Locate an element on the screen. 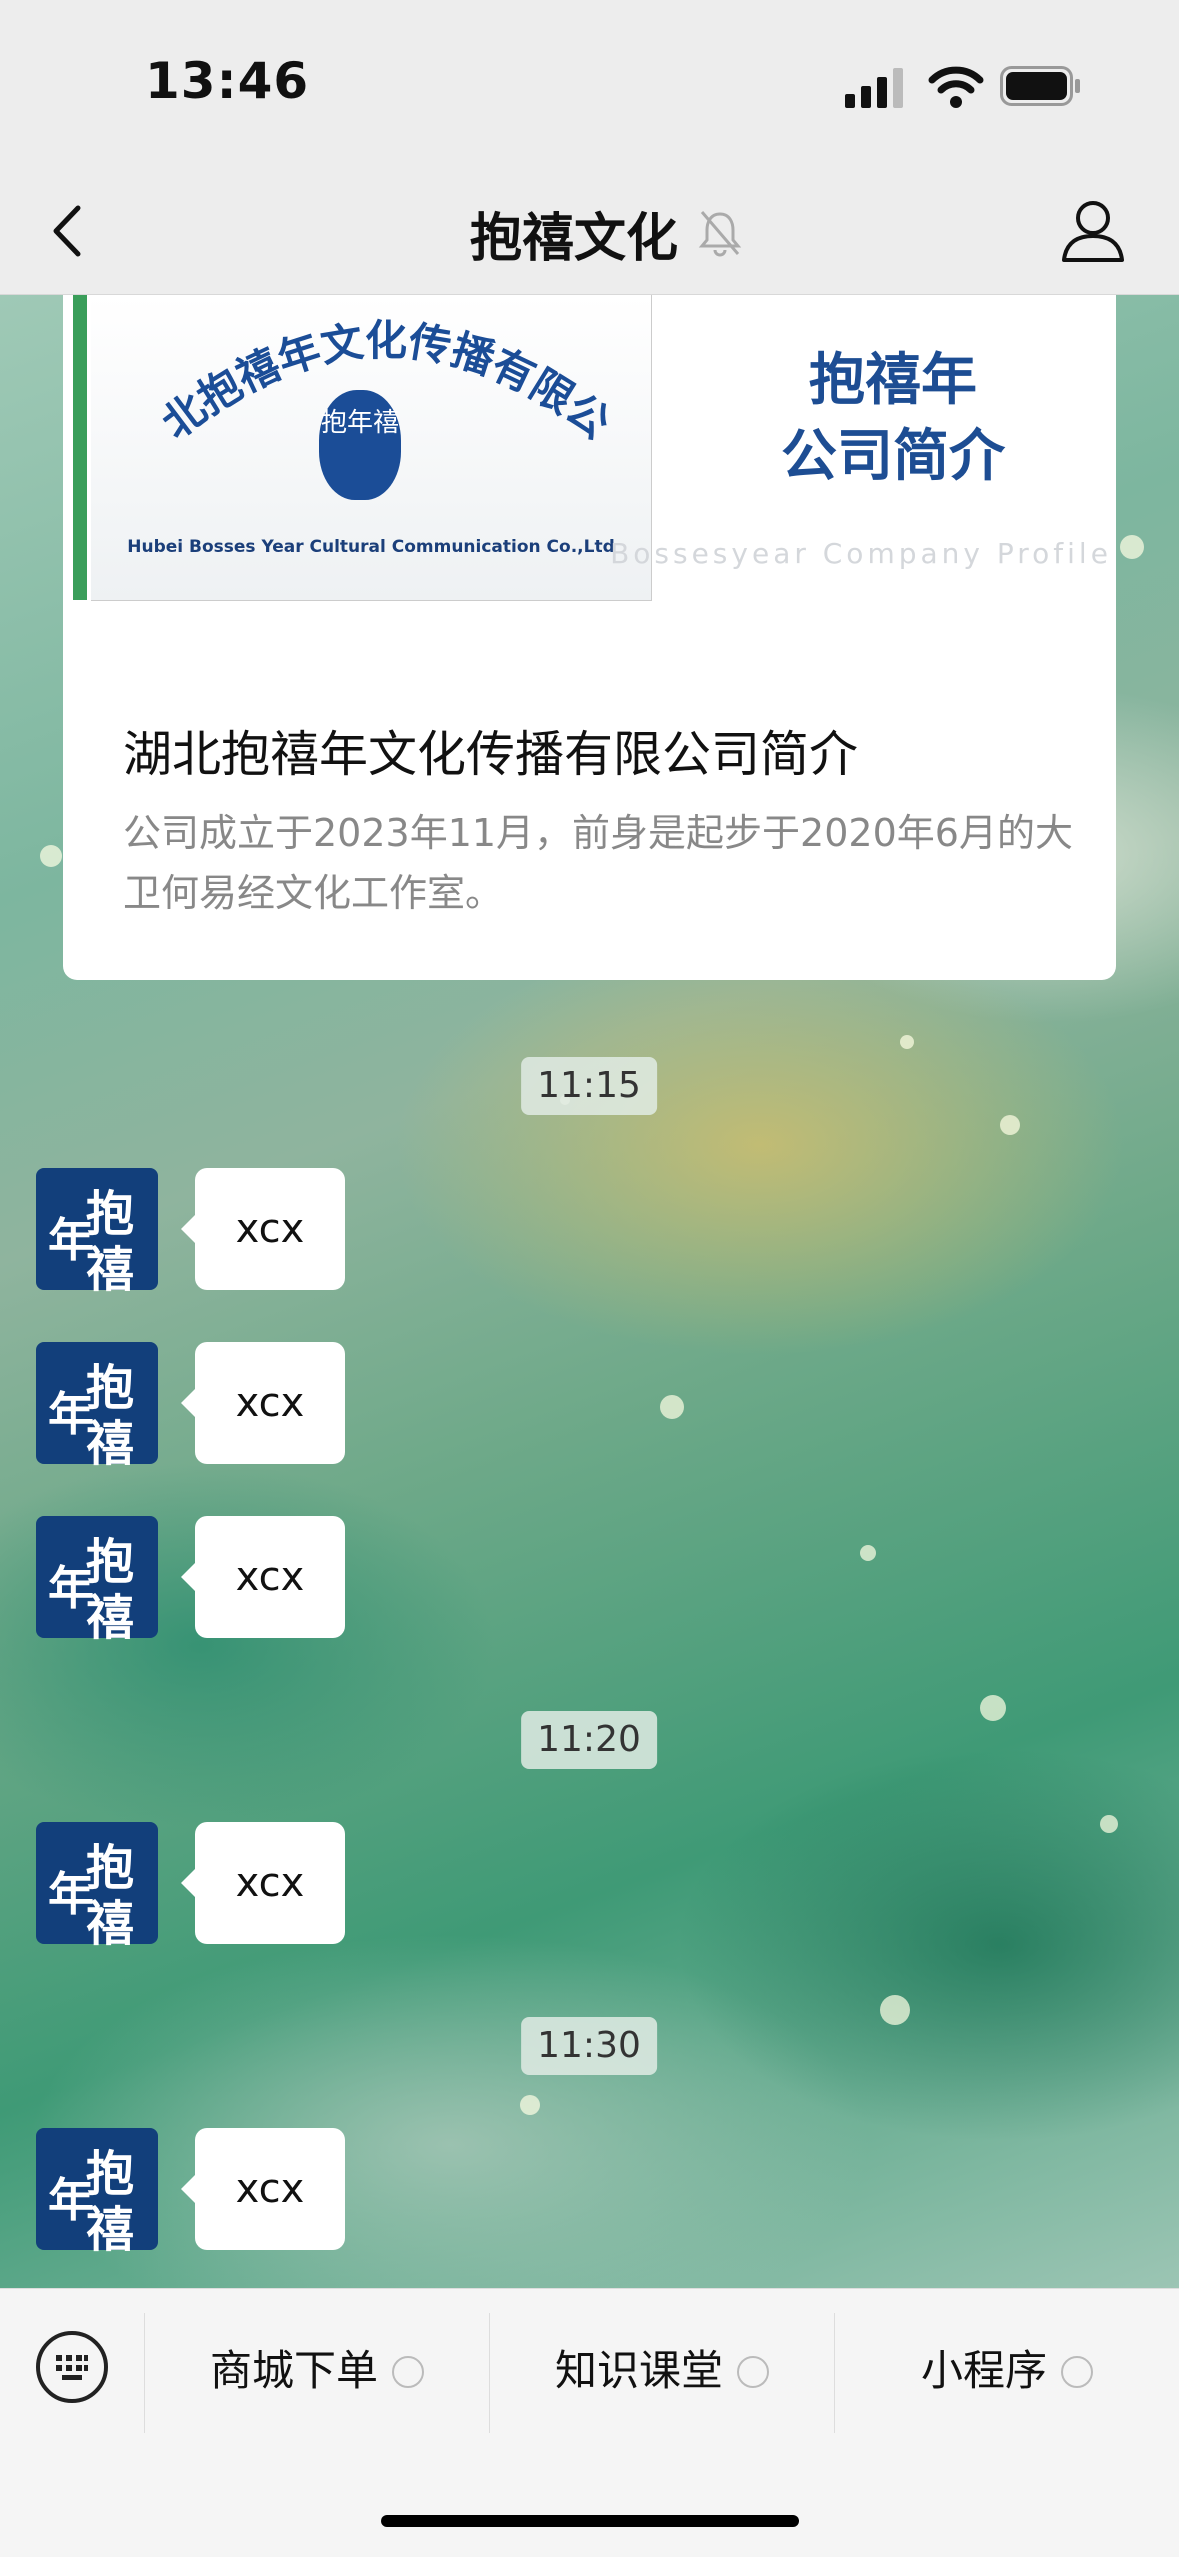  menu-item-mini-program: 小程序 is located at coordinates (1007, 2371).